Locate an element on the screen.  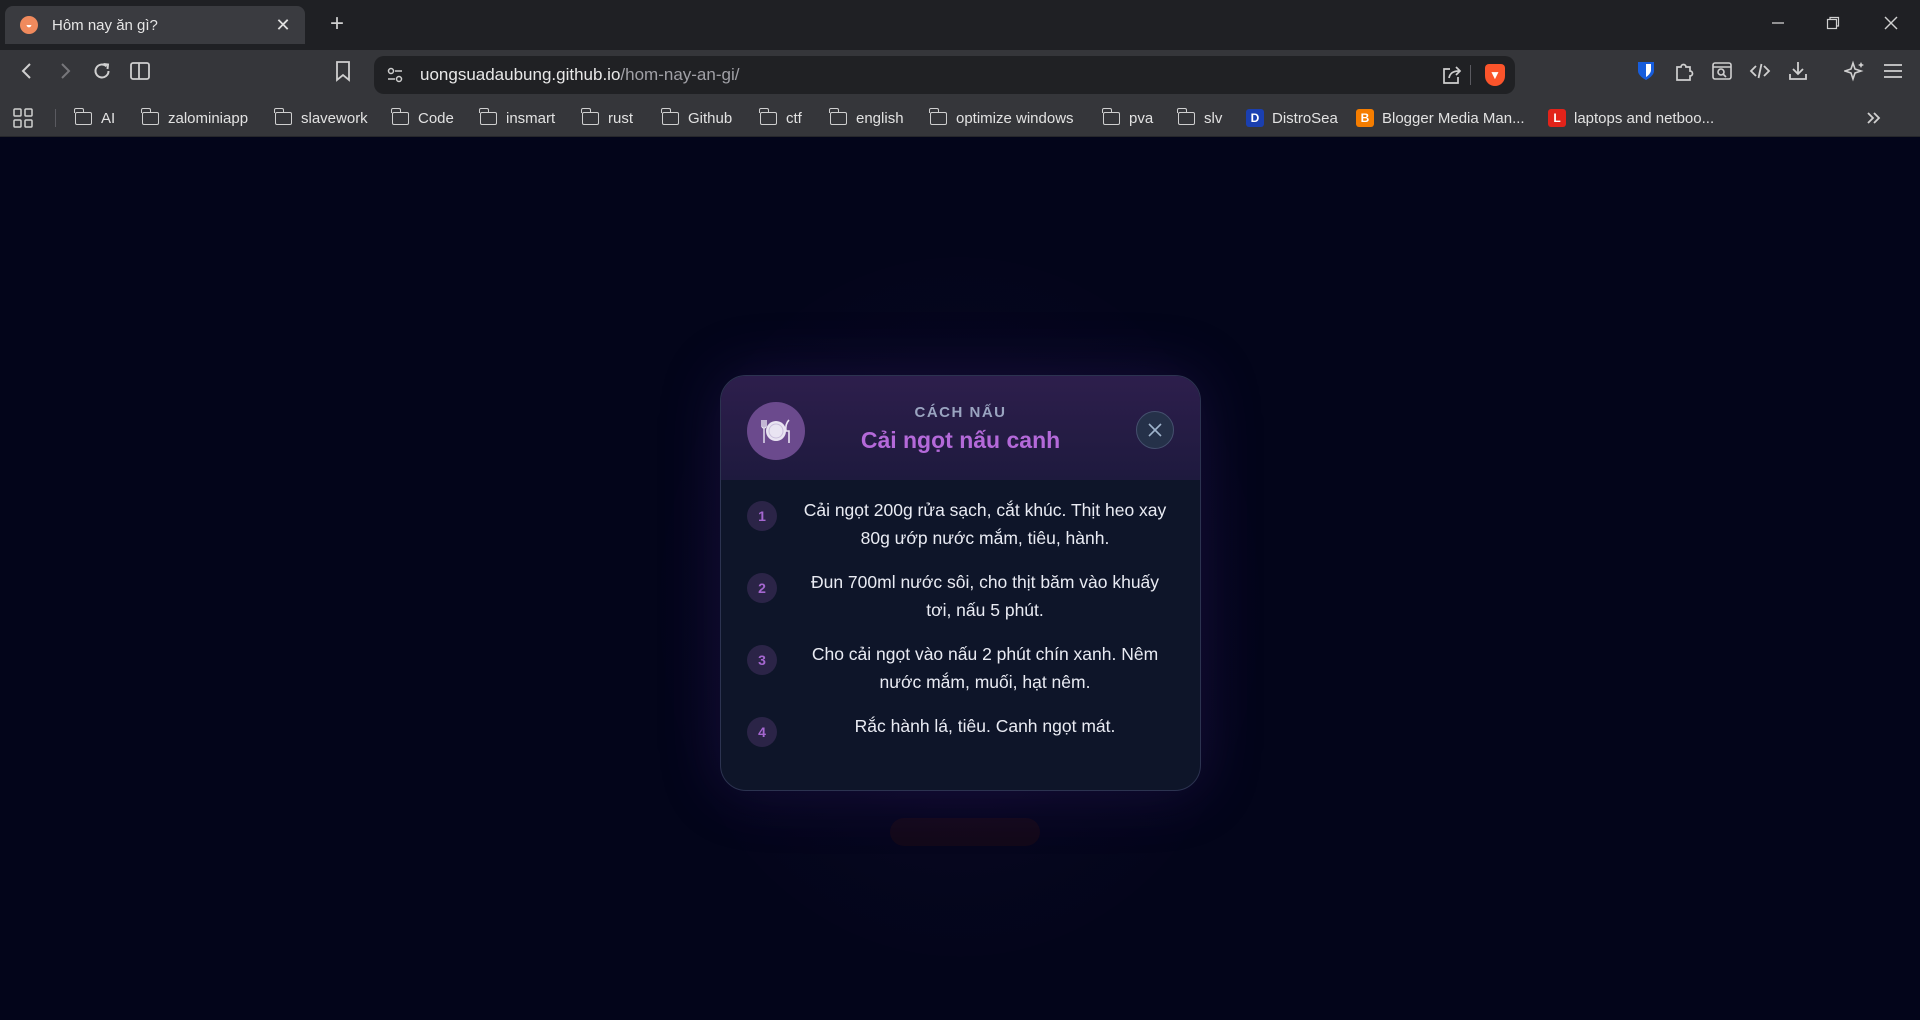
bookmark-folder-insmart: insmart is located at coordinates (517, 118).